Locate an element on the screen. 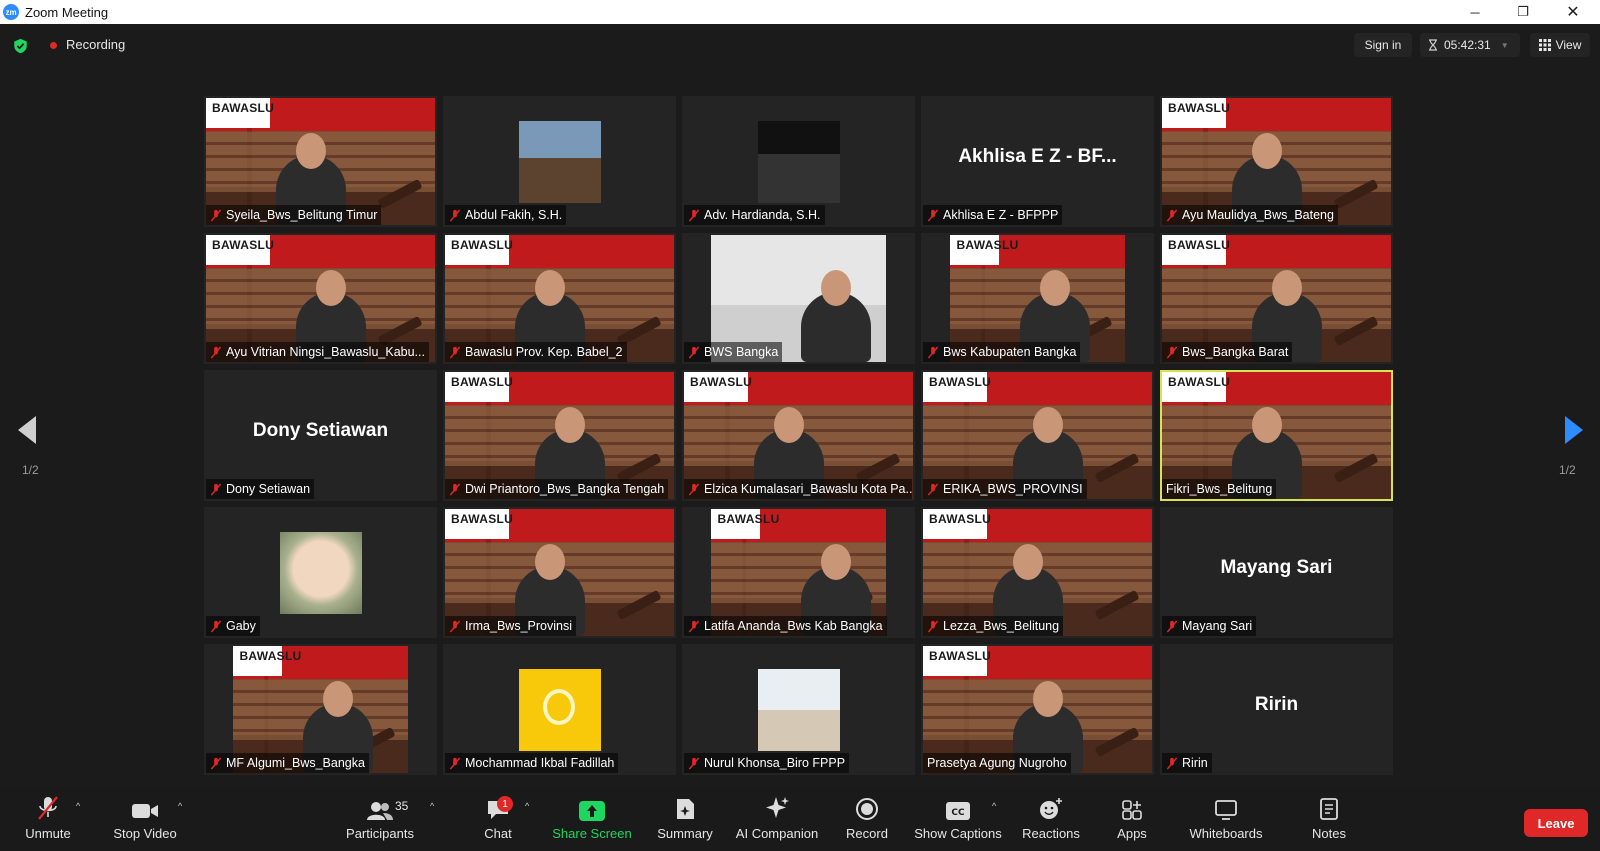 This screenshot has height=851, width=1600. participant-tile: Ririn Ririn is located at coordinates (1276, 709).